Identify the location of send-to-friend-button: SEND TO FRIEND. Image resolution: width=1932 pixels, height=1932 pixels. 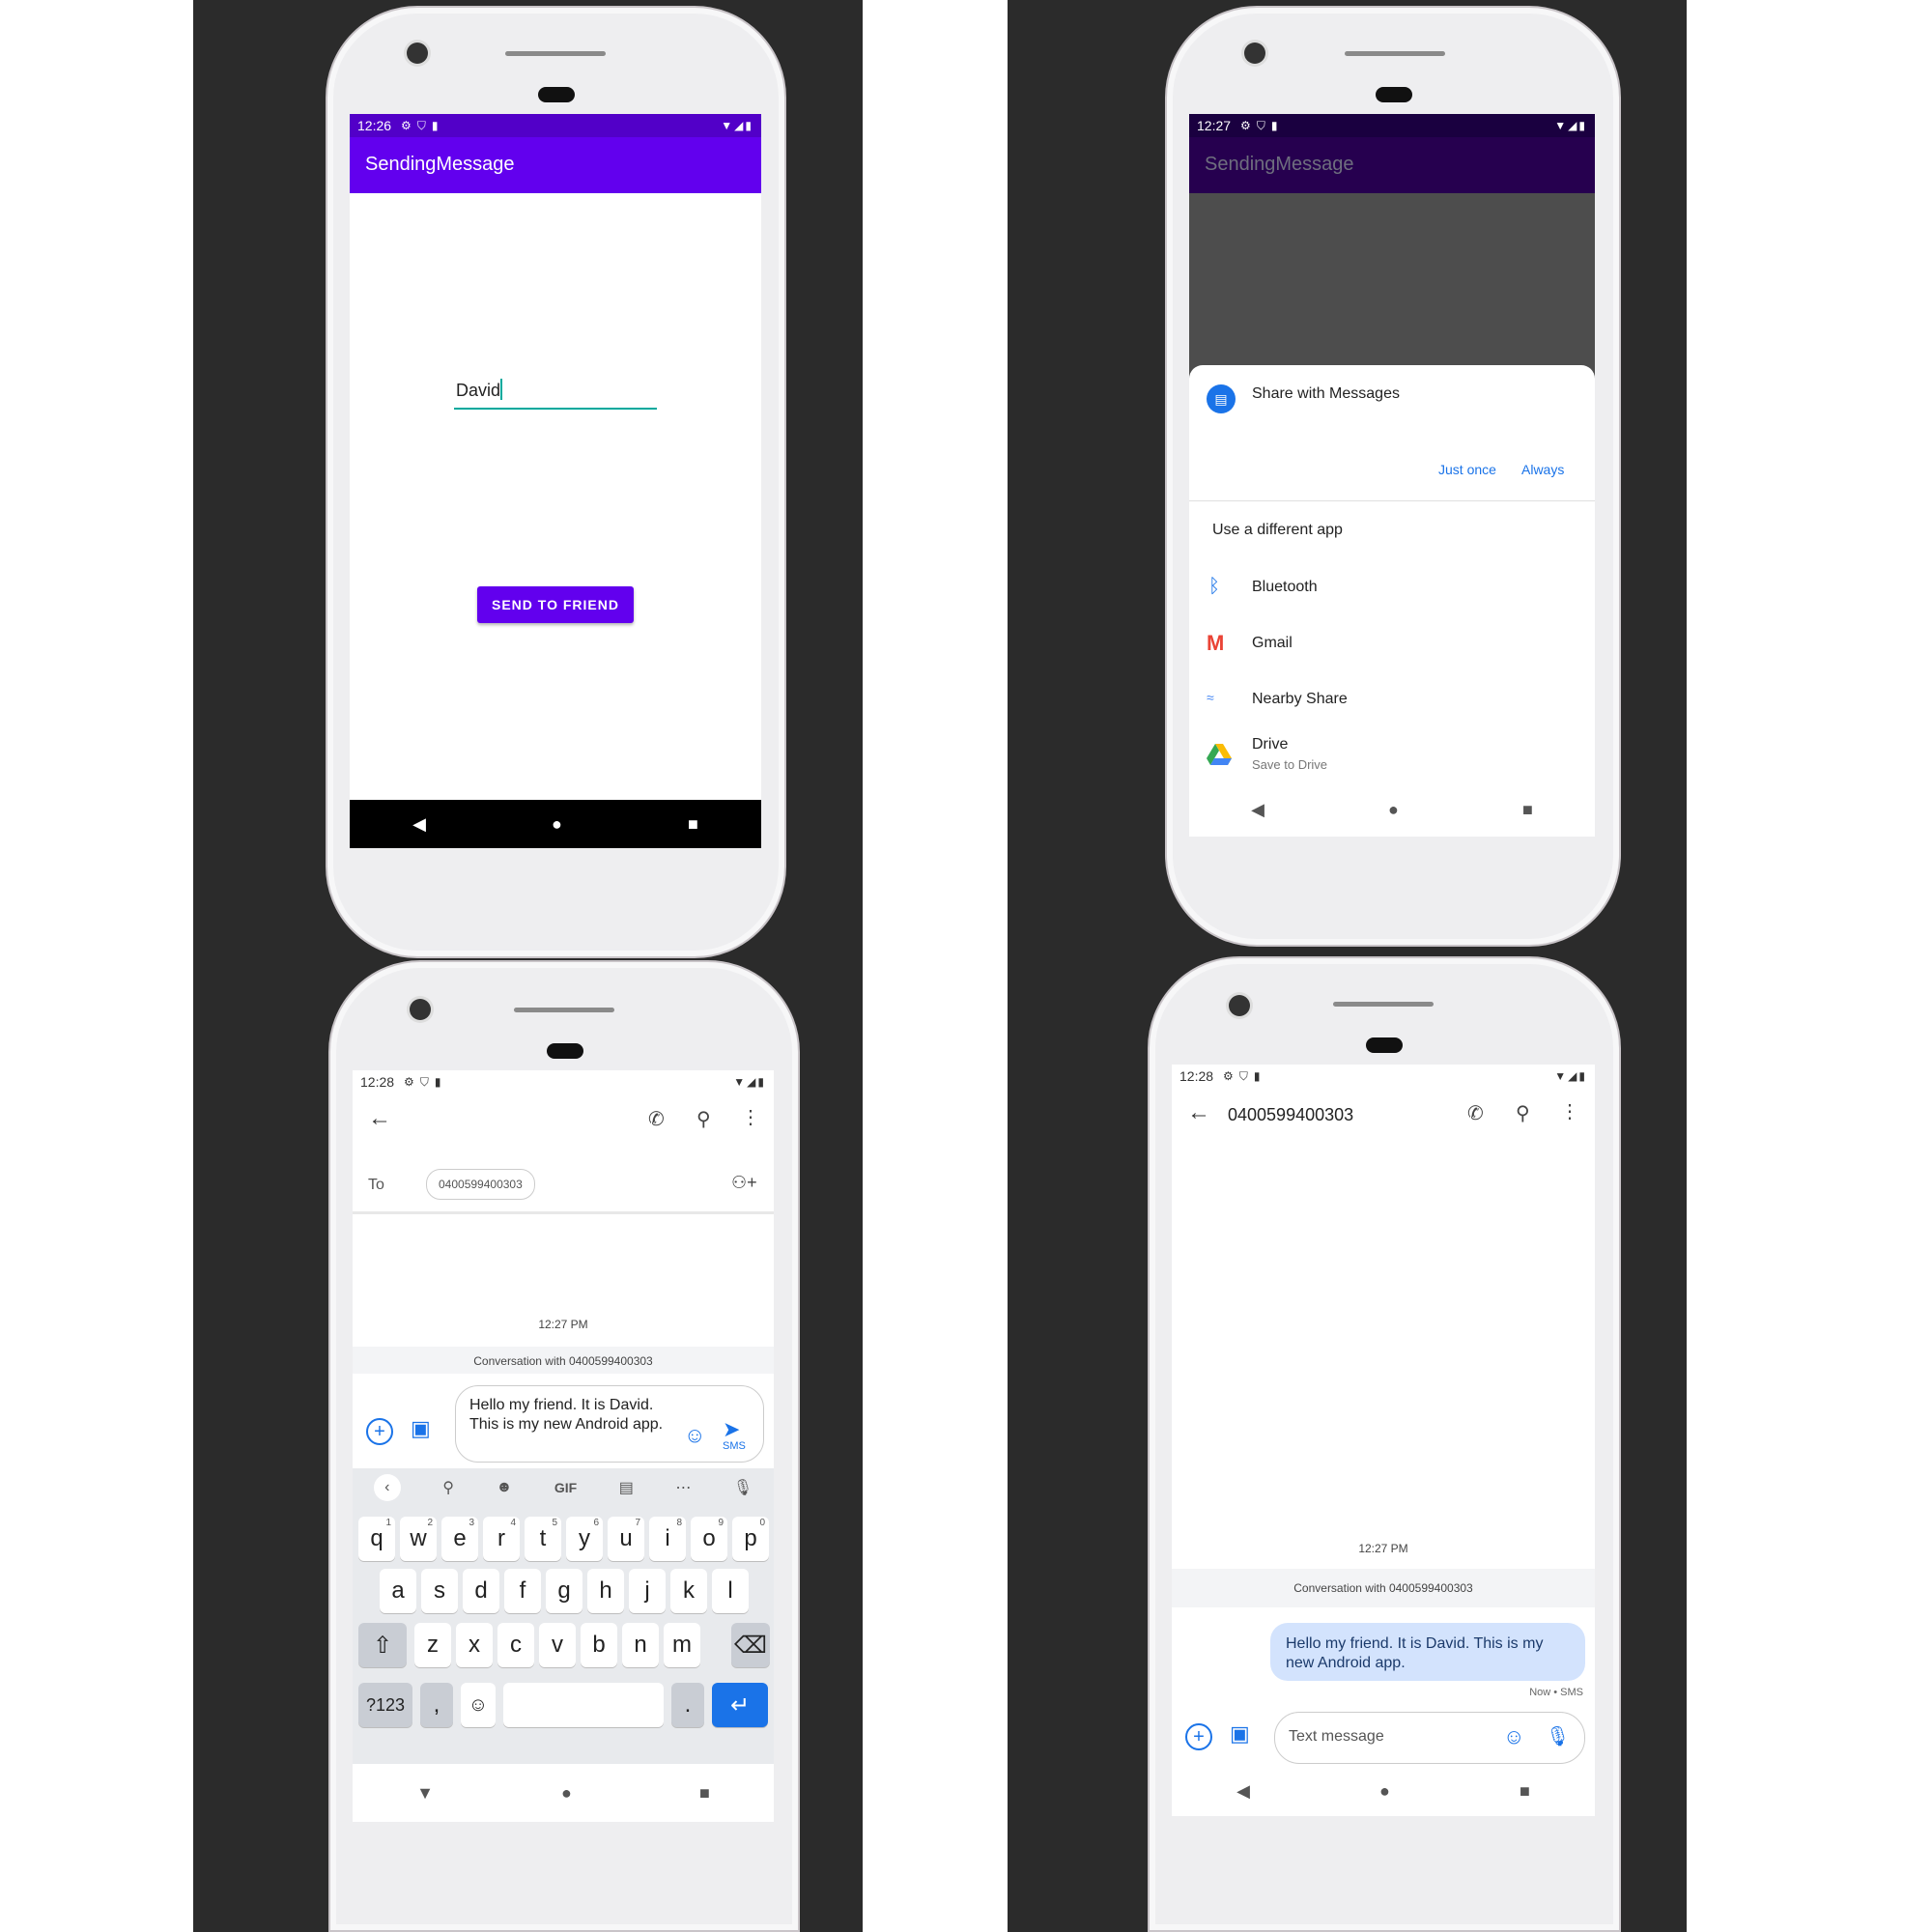
(555, 604).